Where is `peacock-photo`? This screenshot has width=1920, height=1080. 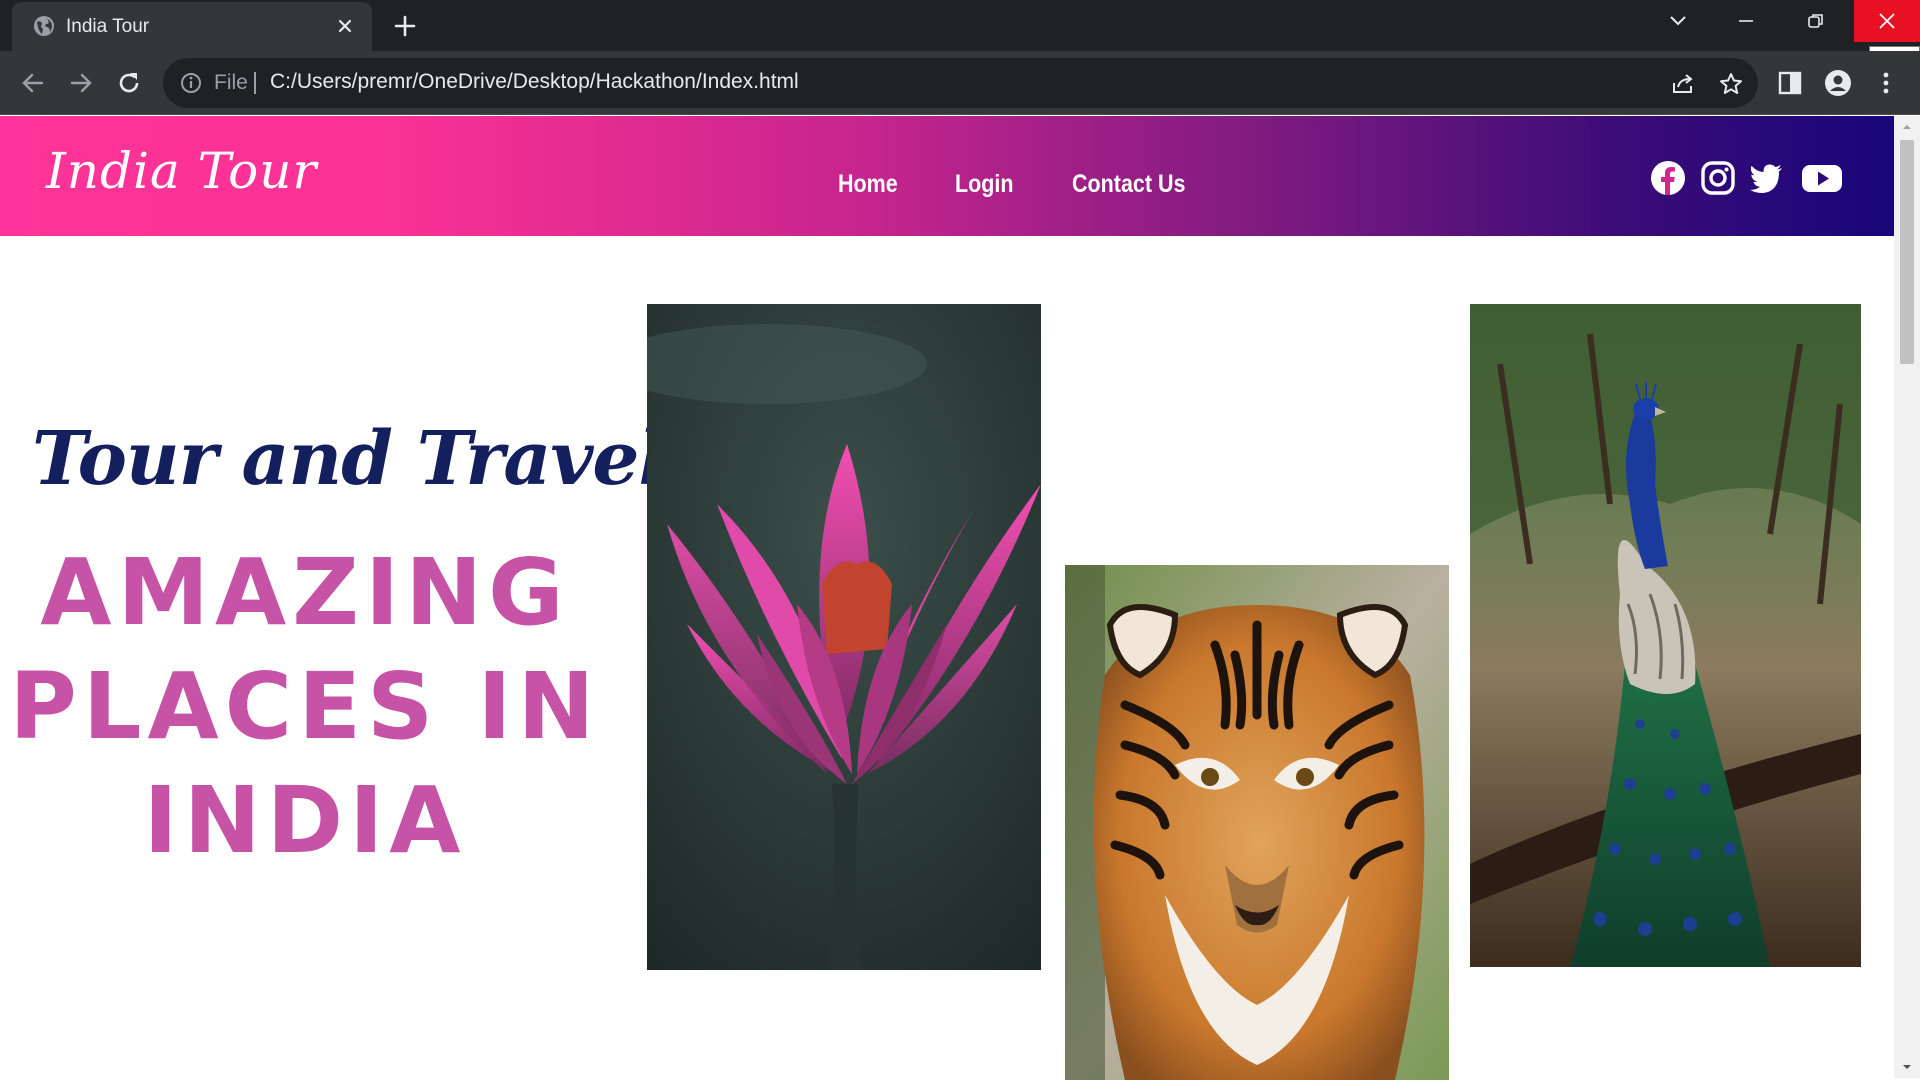
peacock-photo is located at coordinates (1665, 635).